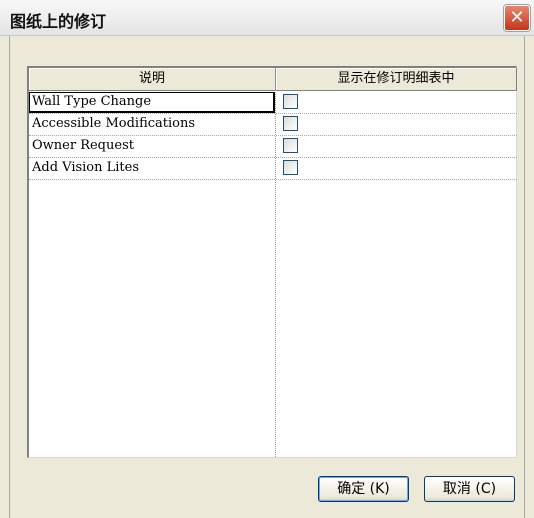 The width and height of the screenshot is (534, 518). Describe the element at coordinates (363, 489) in the screenshot. I see `ok-button: 确定 (K)` at that location.